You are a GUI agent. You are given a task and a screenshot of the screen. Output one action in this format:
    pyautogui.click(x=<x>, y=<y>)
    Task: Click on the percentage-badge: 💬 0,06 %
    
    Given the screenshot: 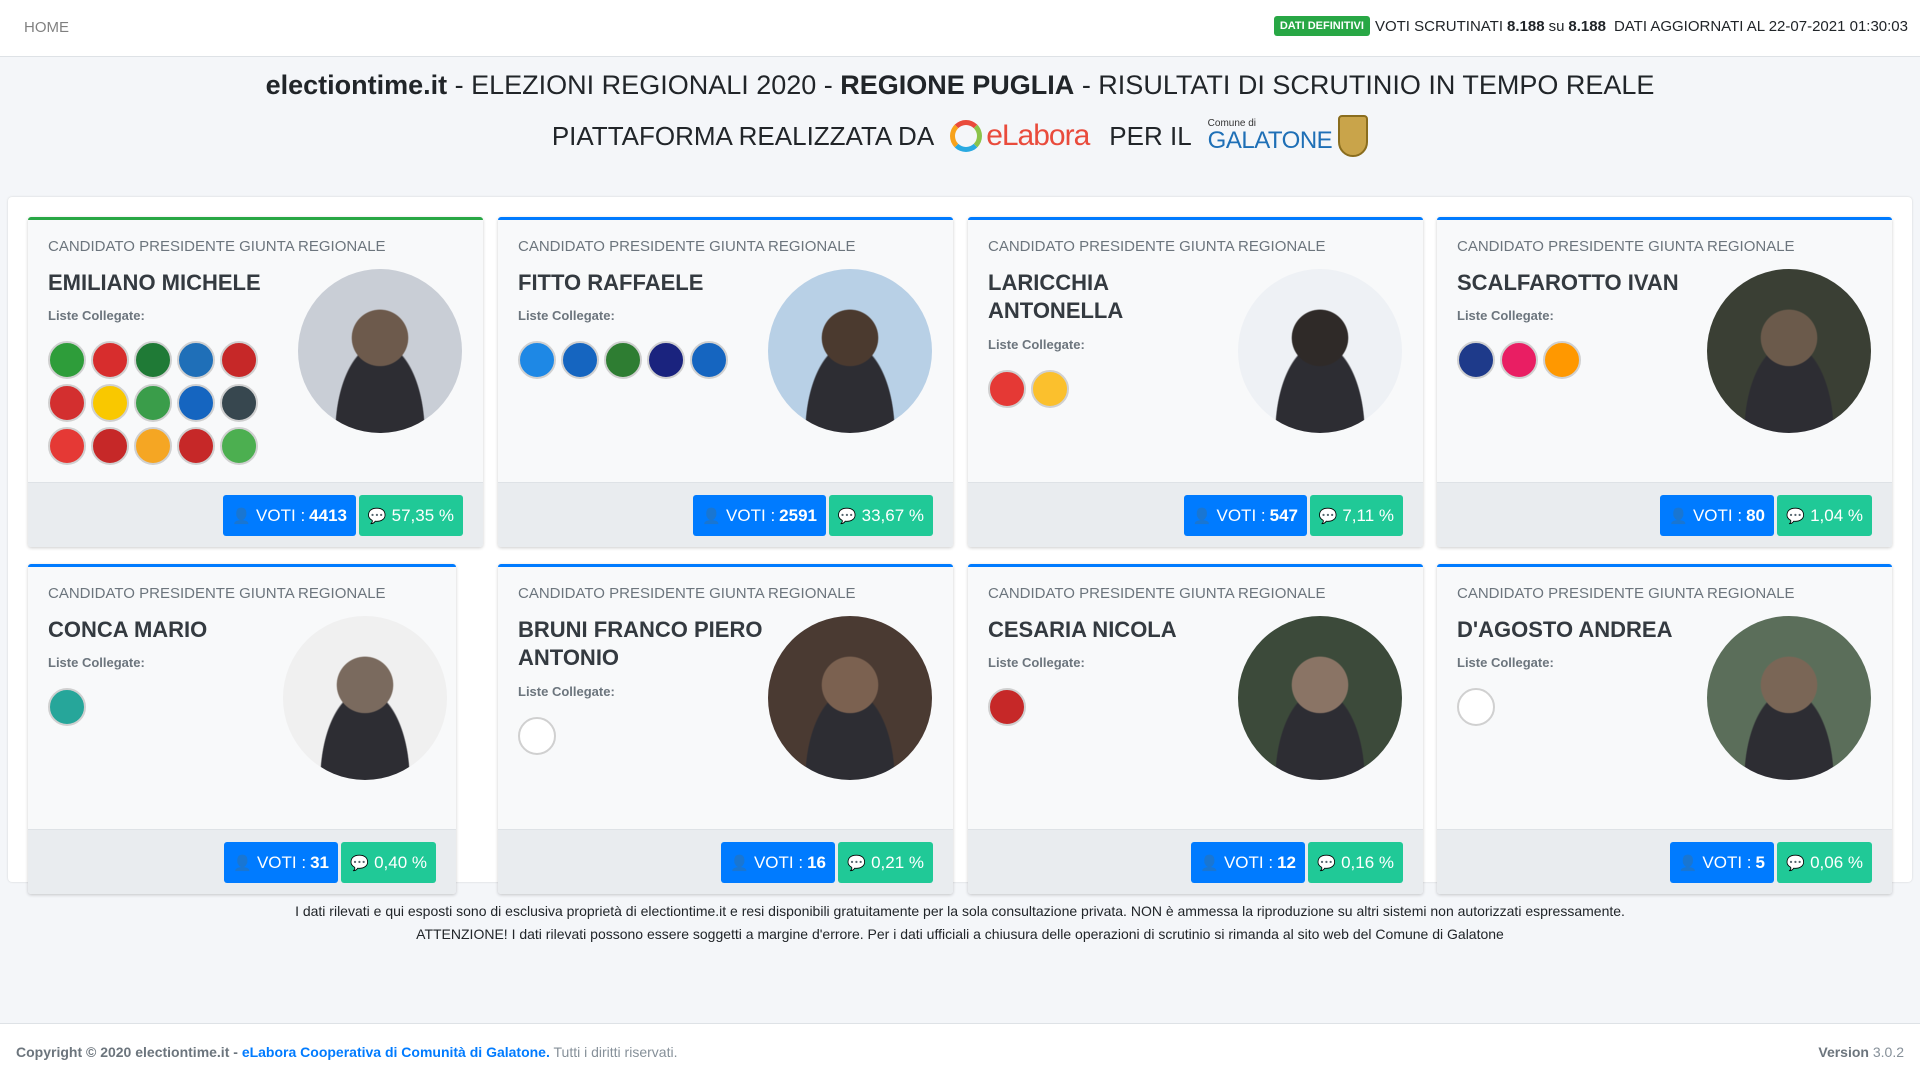 What is the action you would take?
    pyautogui.click(x=1824, y=862)
    